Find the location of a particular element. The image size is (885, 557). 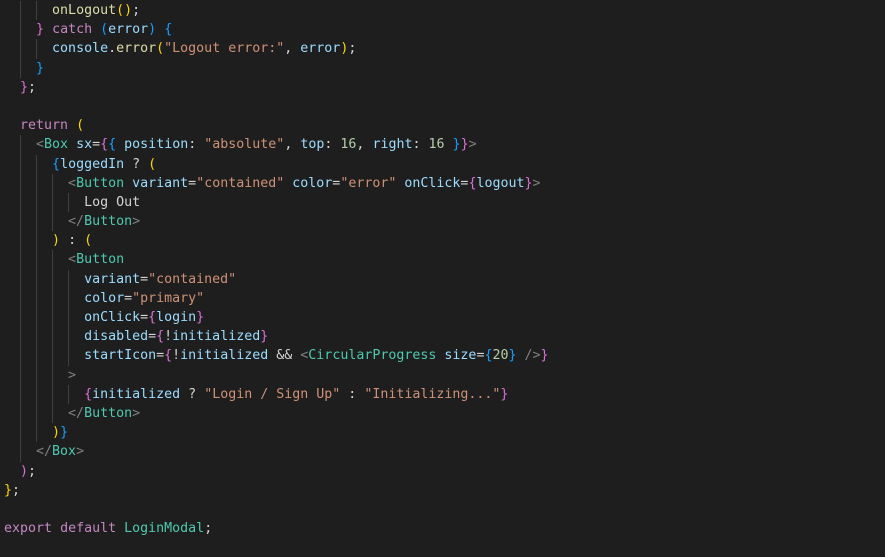

code-token: variant is located at coordinates (160, 183).